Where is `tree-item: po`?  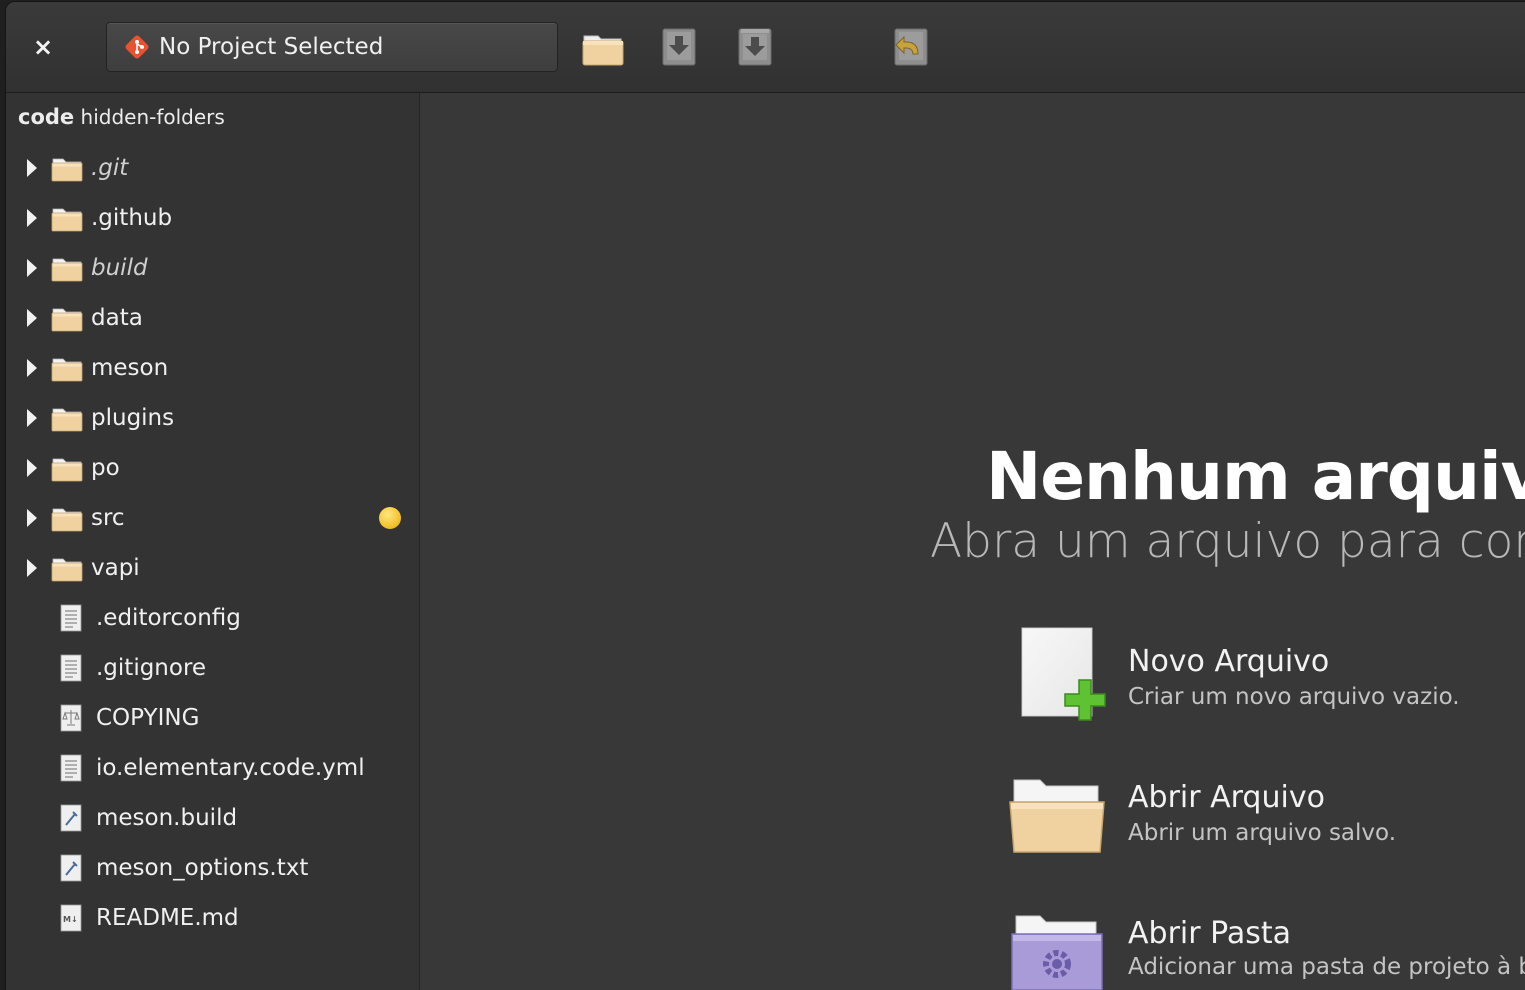
tree-item: po is located at coordinates (212, 468).